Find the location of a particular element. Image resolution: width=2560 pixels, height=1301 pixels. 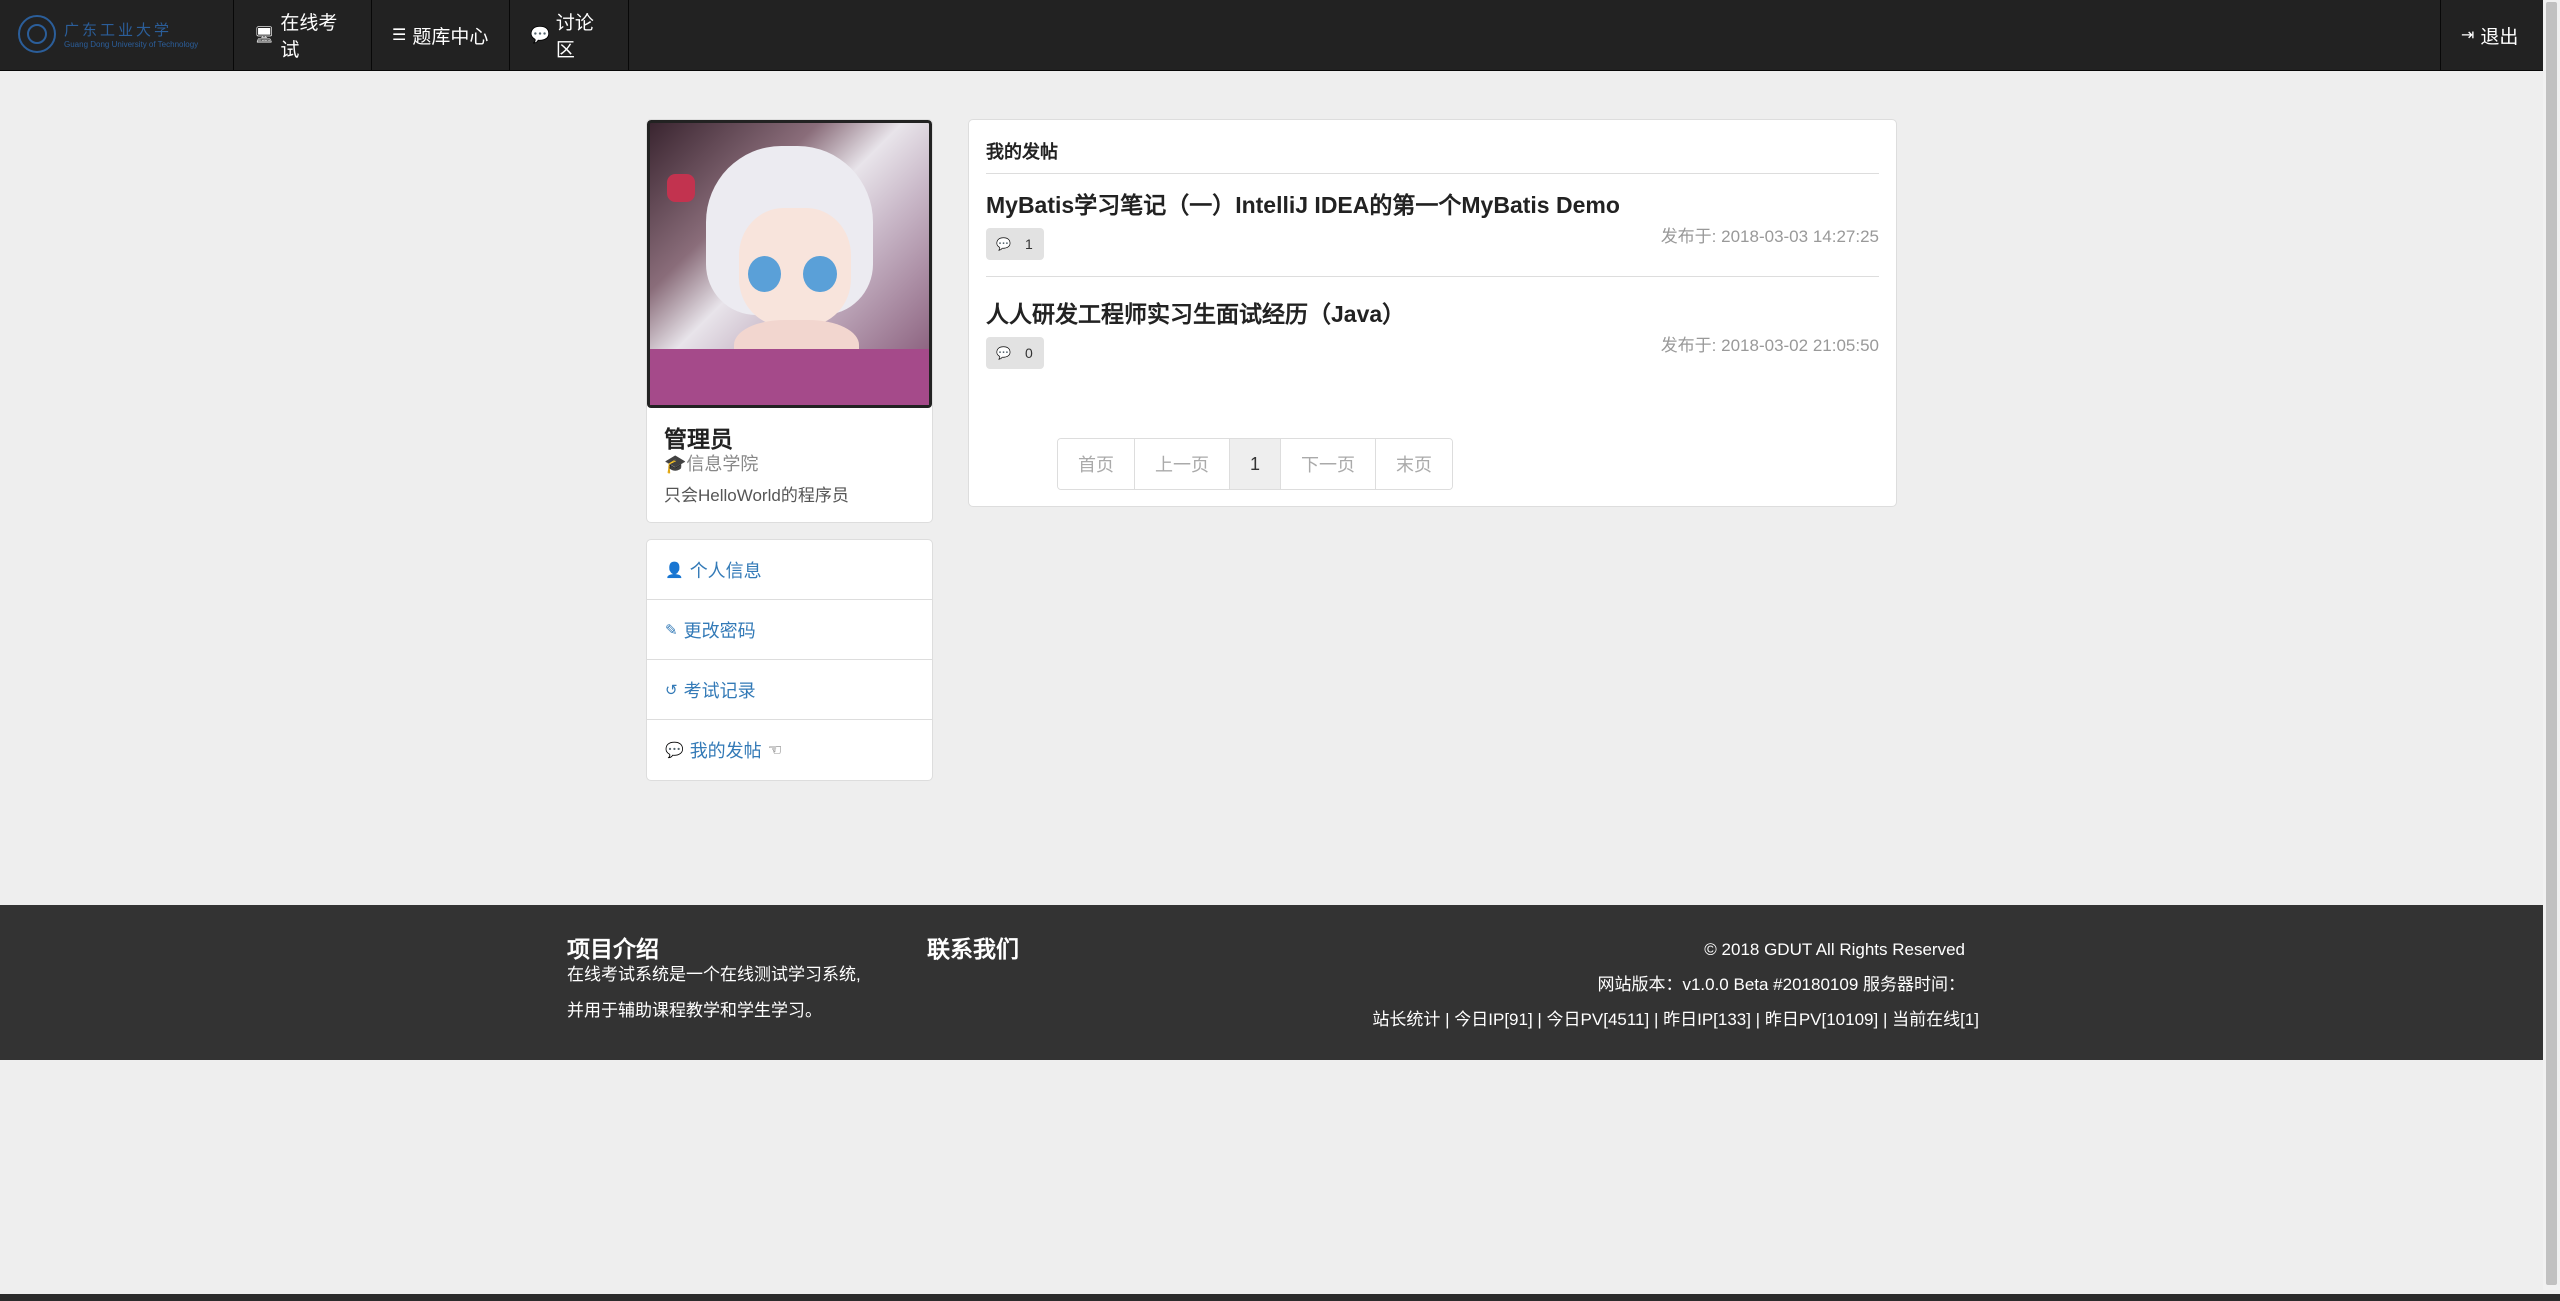

nav-online-exam: 🖥 在线考试 is located at coordinates (302, 35).